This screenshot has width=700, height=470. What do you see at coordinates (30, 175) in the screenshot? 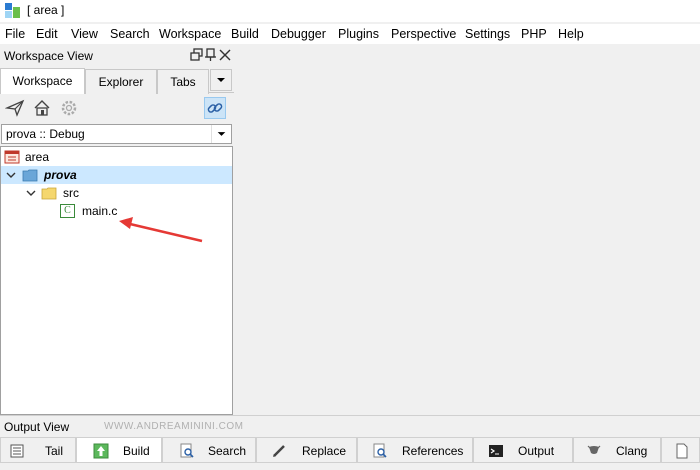
I see `project-folder-icon` at bounding box center [30, 175].